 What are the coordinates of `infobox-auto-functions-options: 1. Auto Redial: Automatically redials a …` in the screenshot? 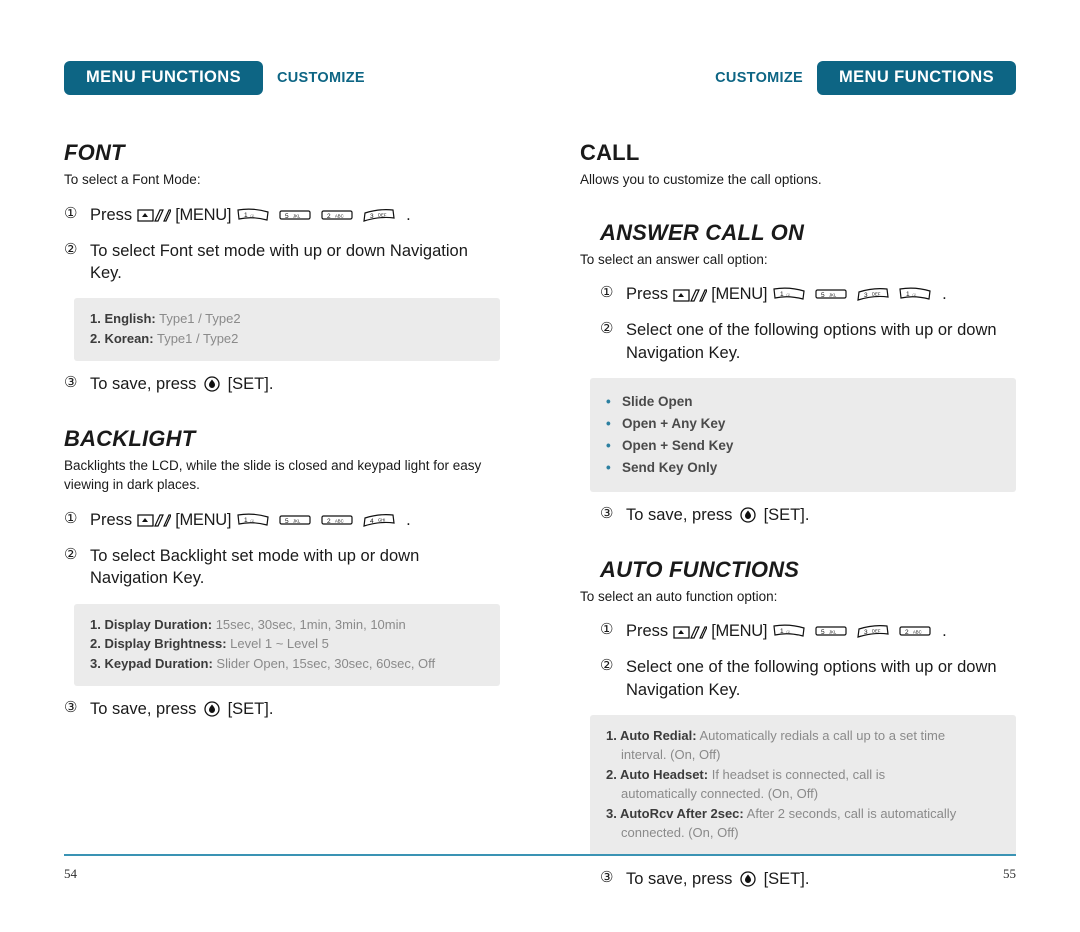 It's located at (803, 785).